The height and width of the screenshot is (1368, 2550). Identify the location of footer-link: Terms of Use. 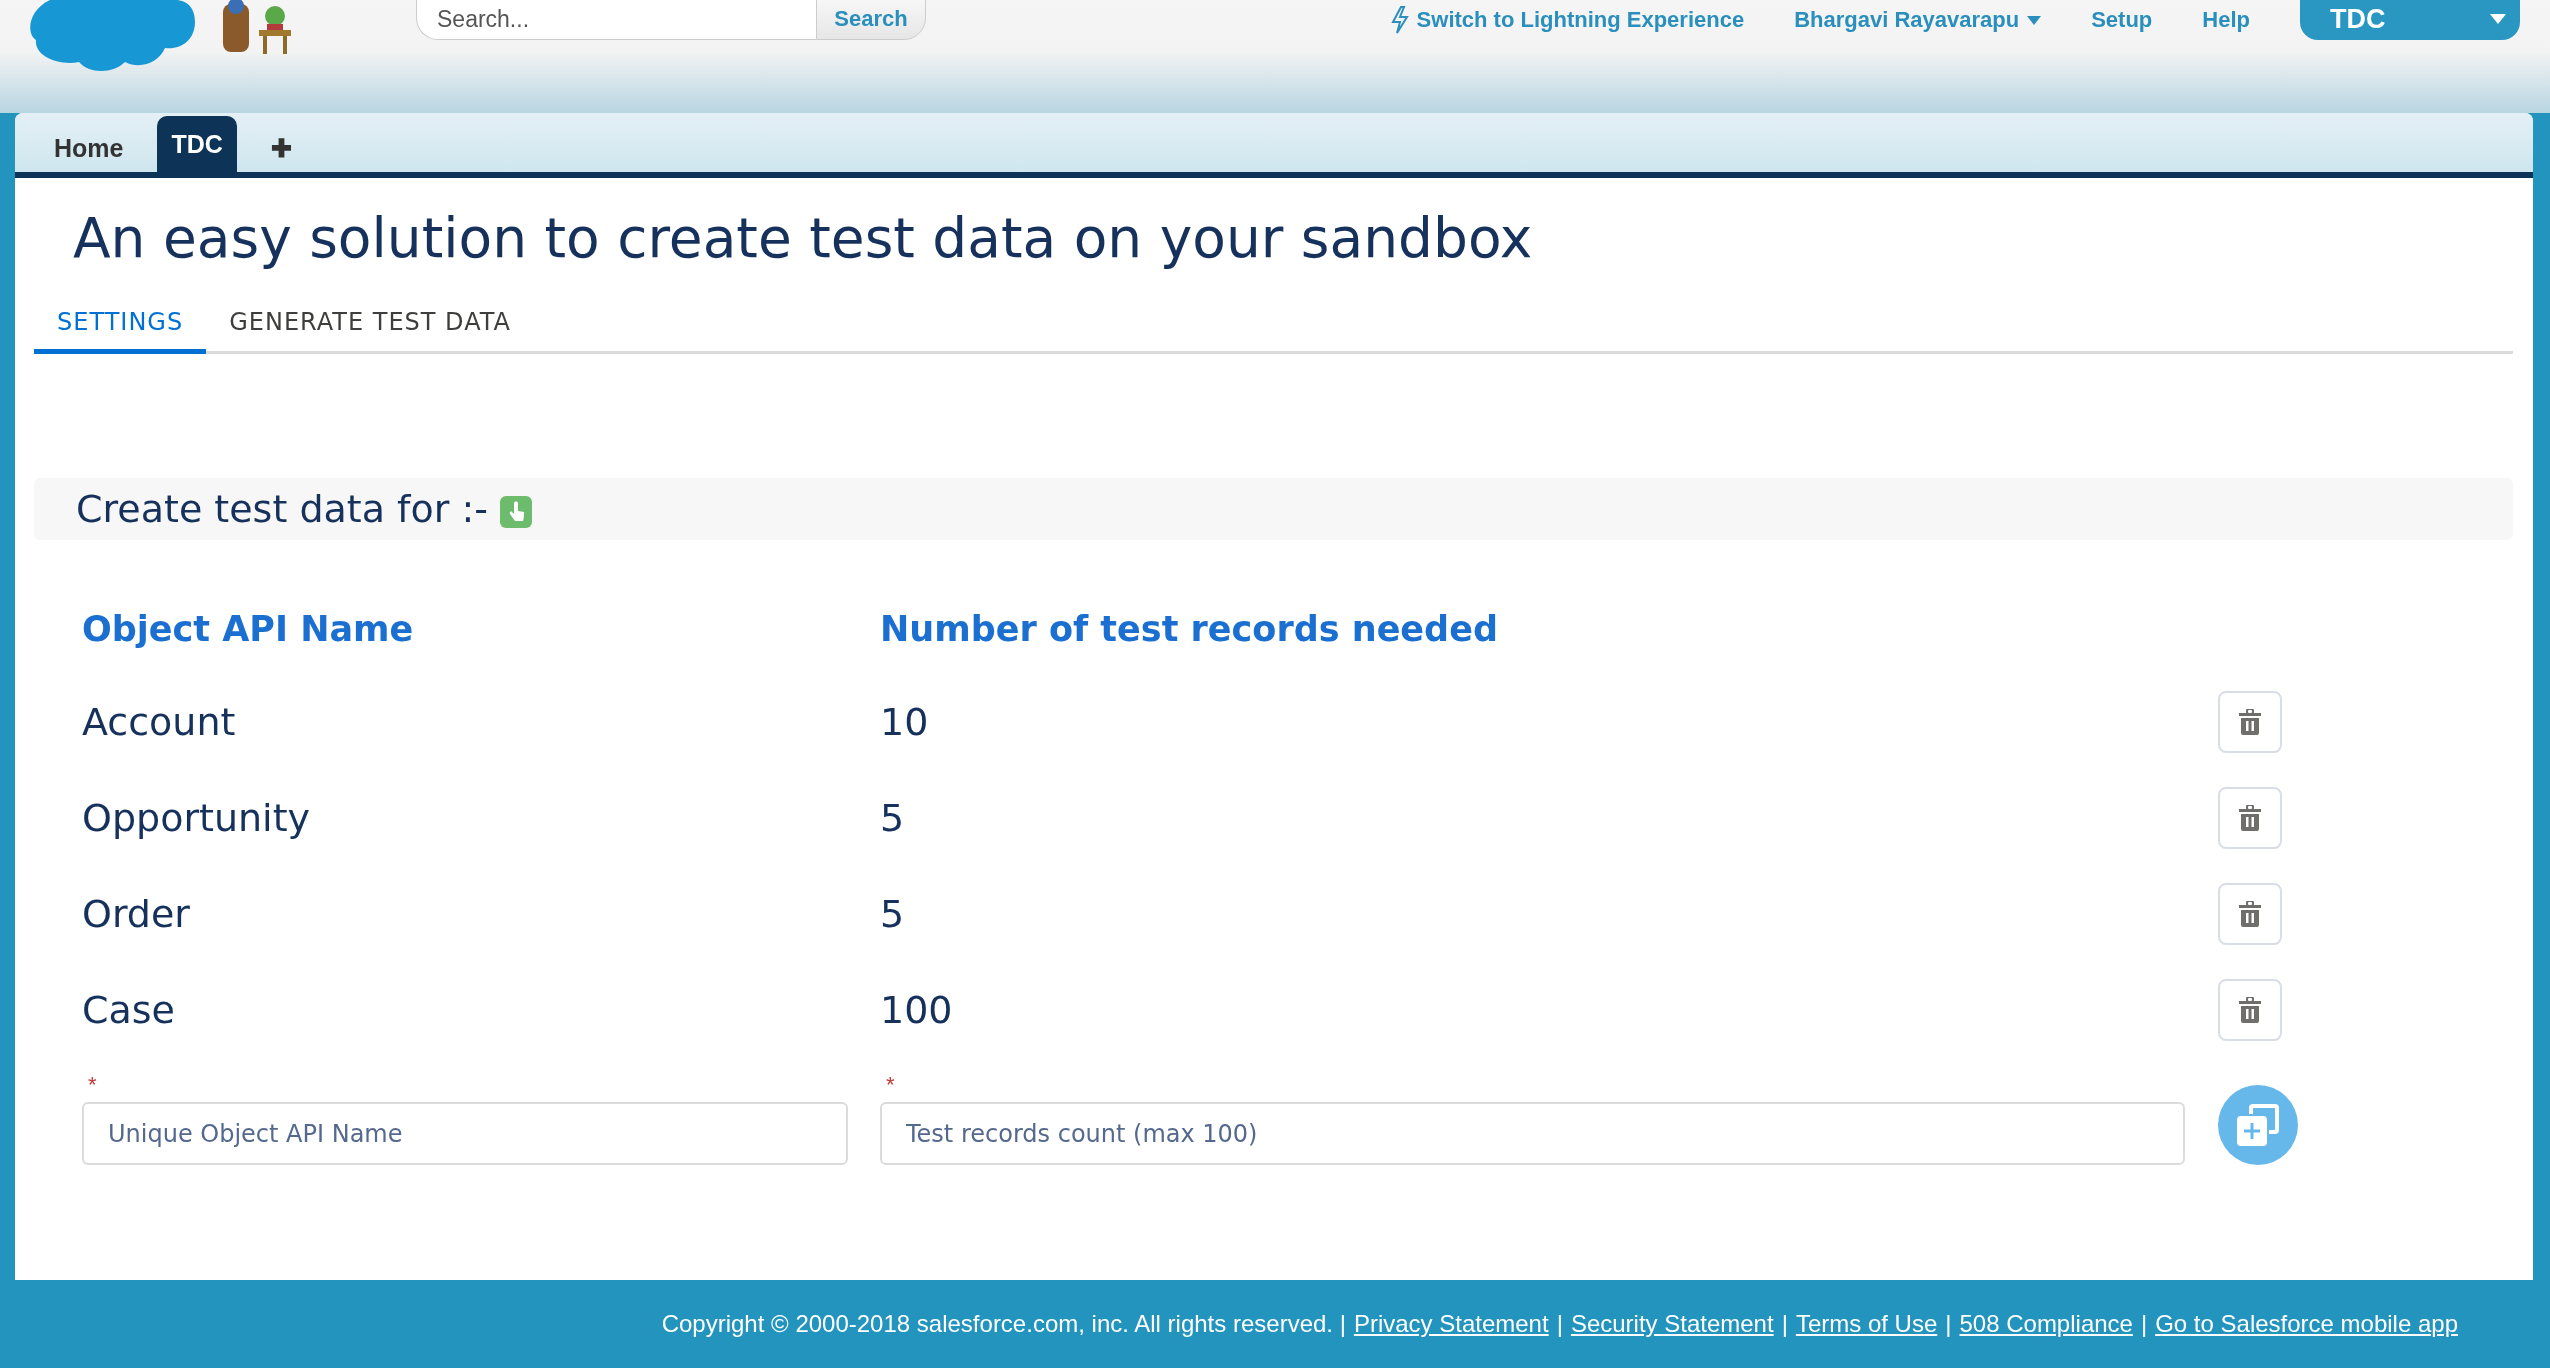
(1866, 1324).